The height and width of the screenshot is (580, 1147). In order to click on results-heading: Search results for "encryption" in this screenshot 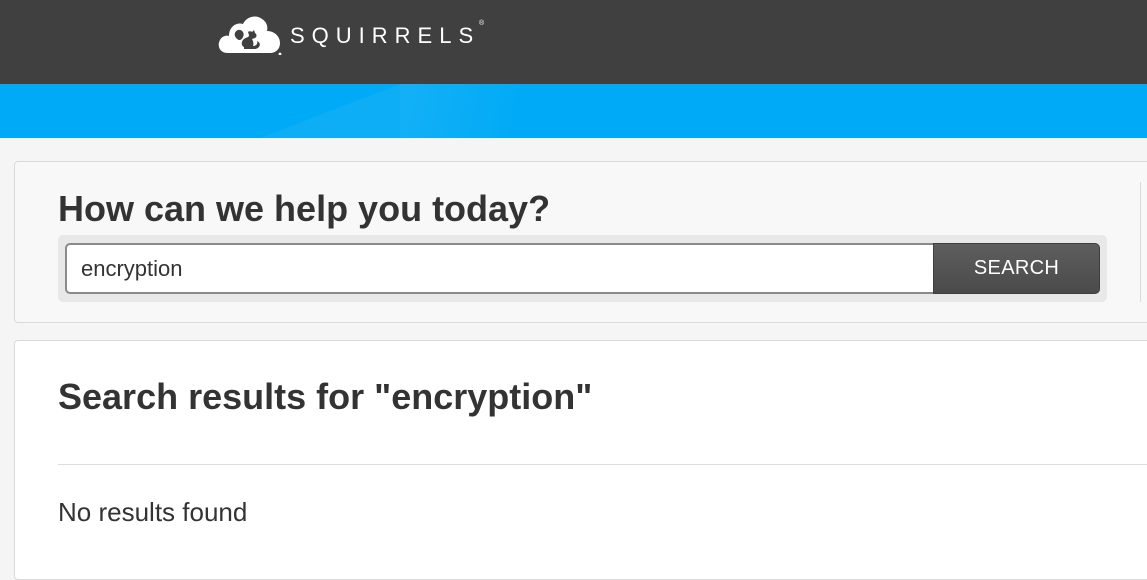, I will do `click(325, 396)`.